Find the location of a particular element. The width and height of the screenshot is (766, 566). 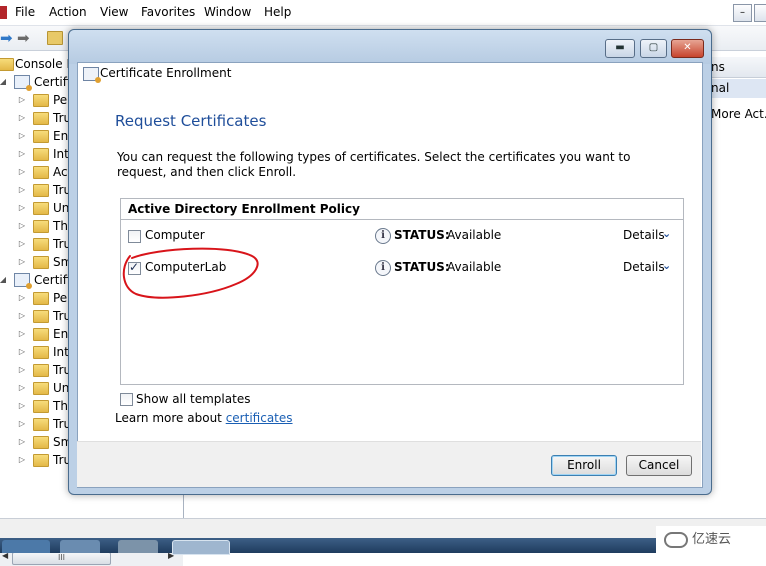

app-icon is located at coordinates (3, 12).